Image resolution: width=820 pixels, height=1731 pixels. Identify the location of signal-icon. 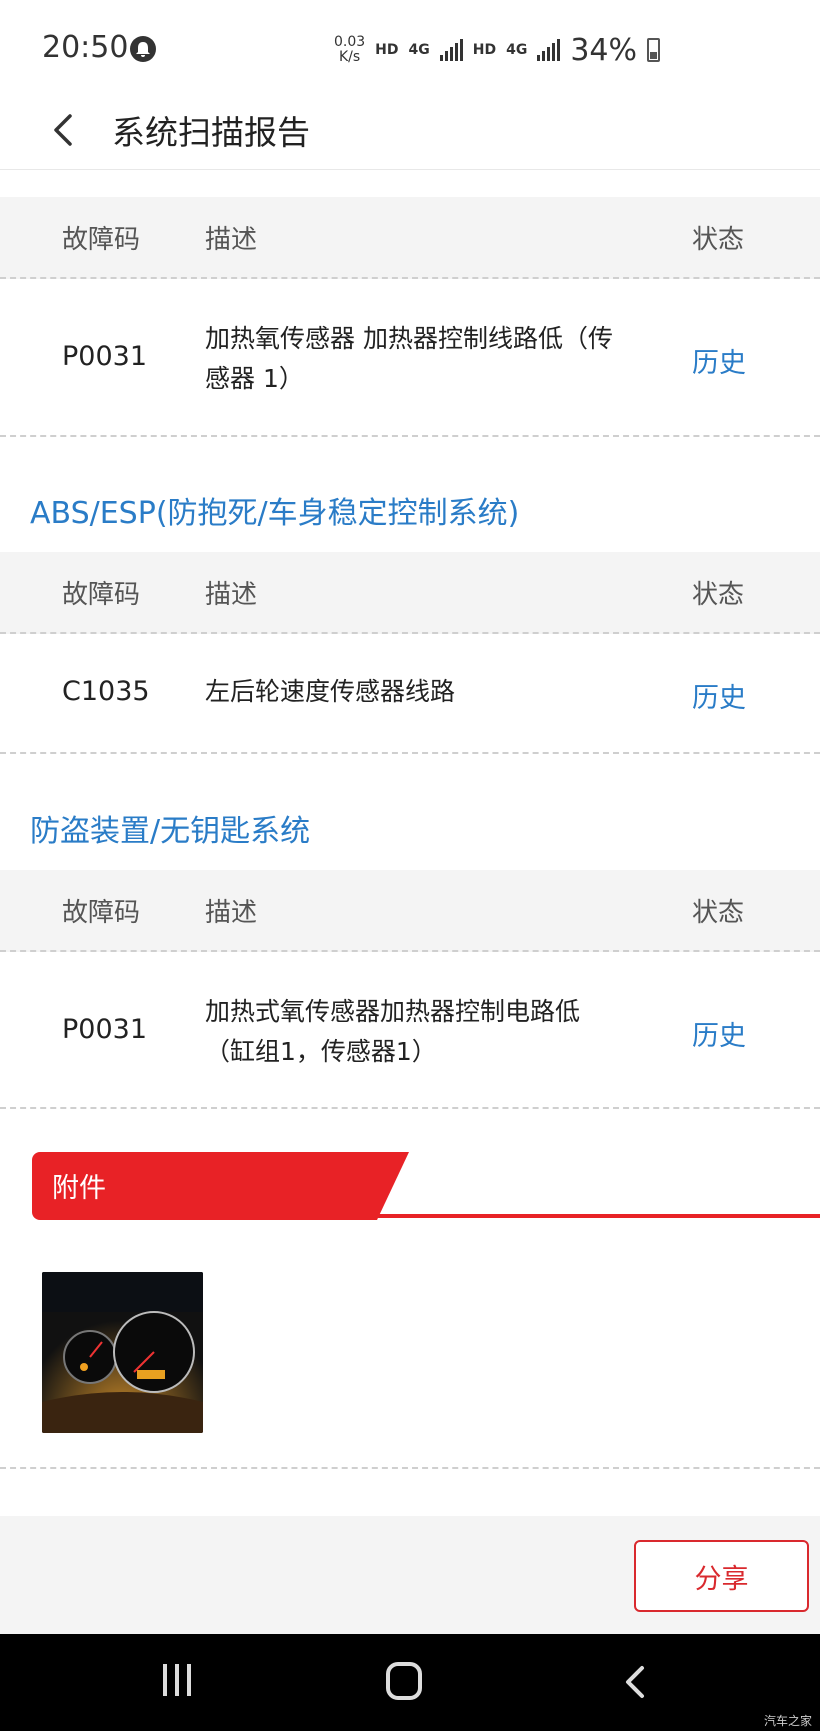
(451, 50).